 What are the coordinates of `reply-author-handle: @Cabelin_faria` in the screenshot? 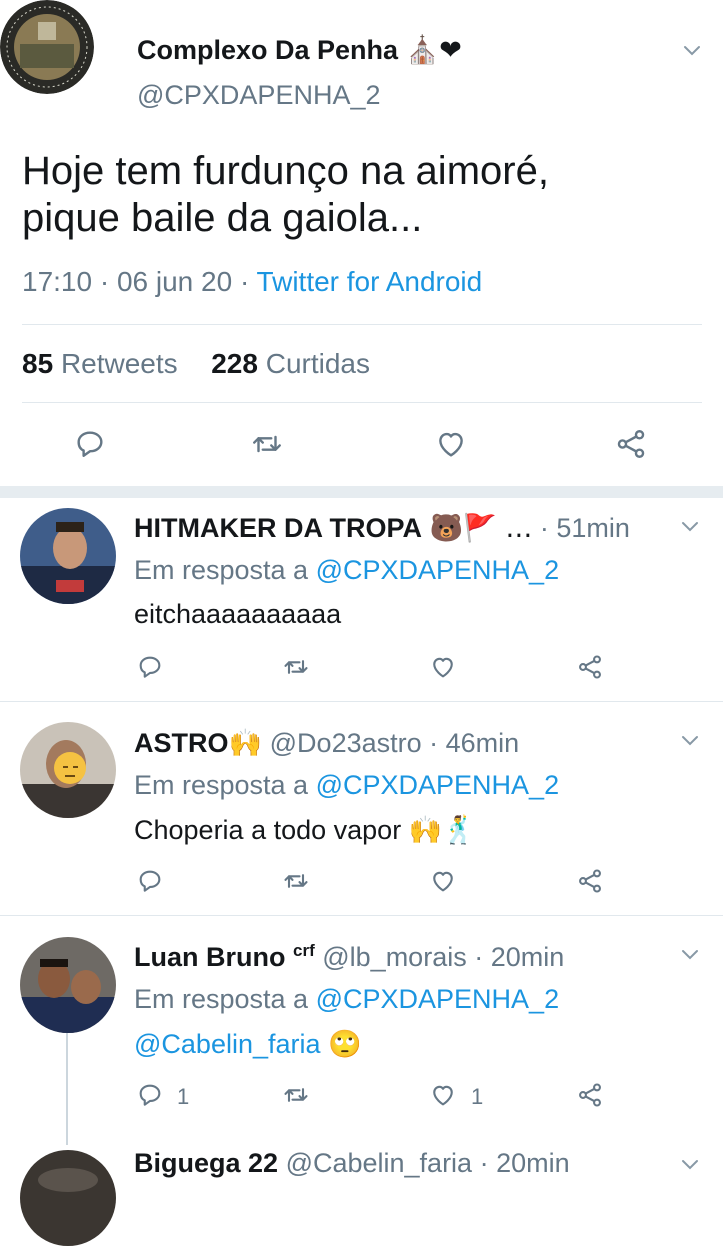 It's located at (379, 1163).